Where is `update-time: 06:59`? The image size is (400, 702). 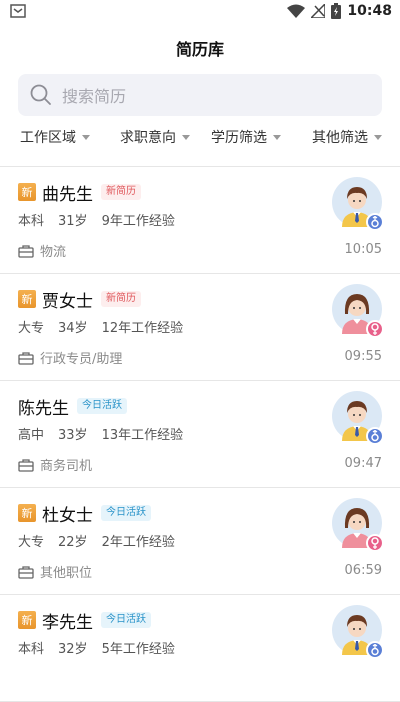
update-time: 06:59 is located at coordinates (363, 570).